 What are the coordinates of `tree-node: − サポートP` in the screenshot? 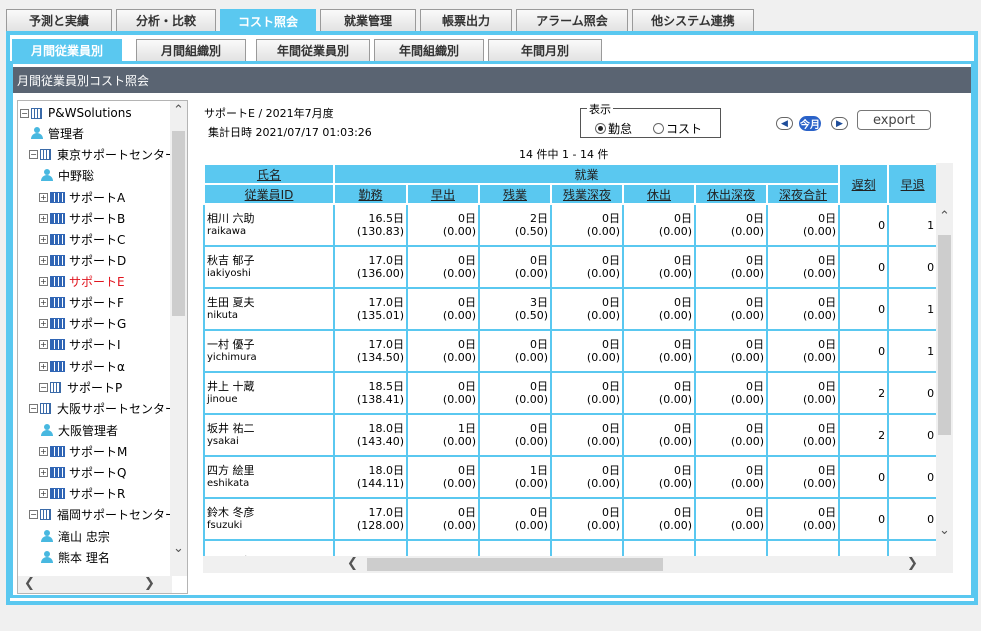 It's located at (80, 387).